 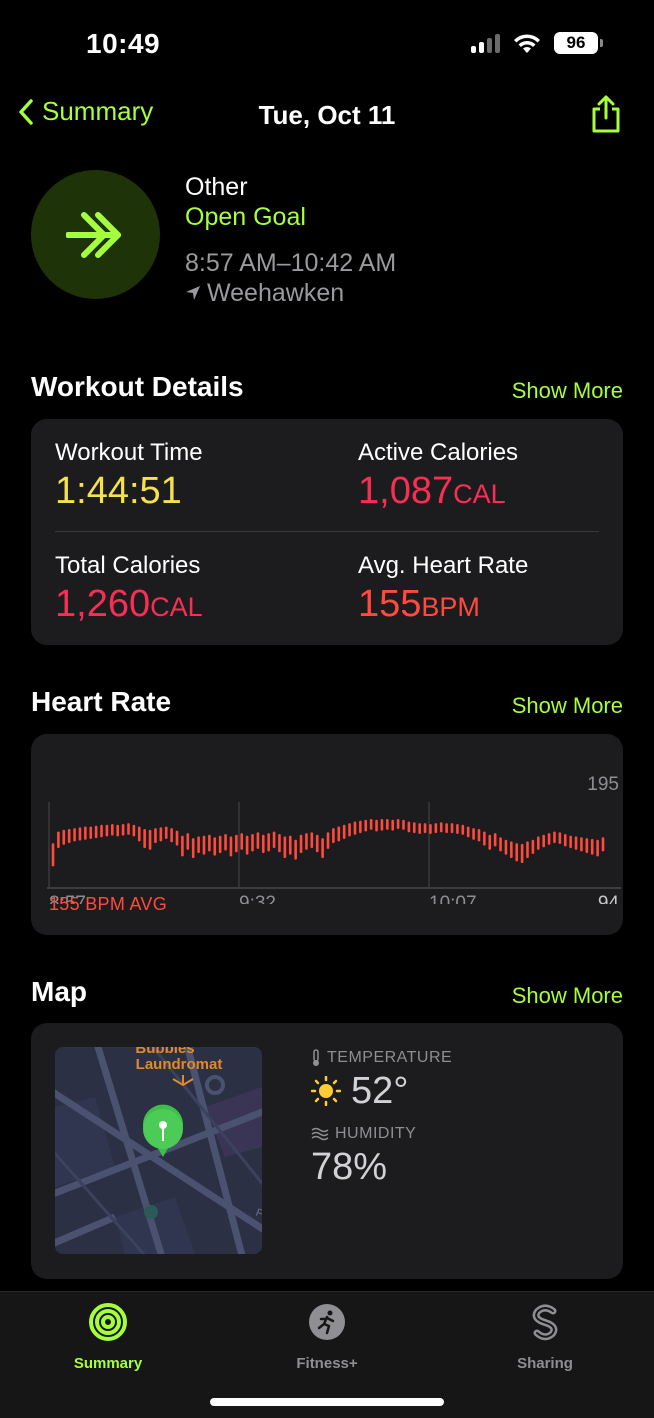 What do you see at coordinates (179, 1064) in the screenshot?
I see `map-poi-name-line2: Laundromat` at bounding box center [179, 1064].